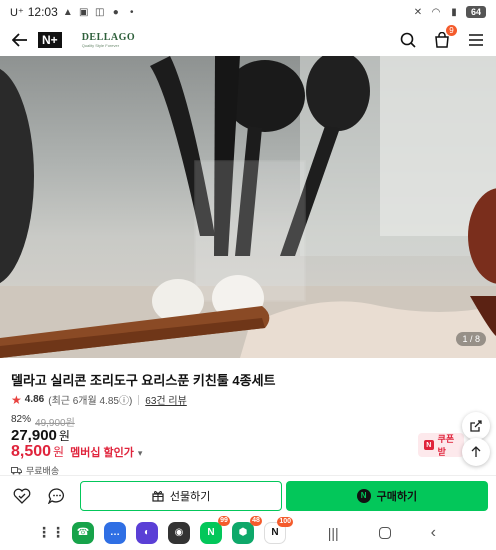  Describe the element at coordinates (429, 445) in the screenshot. I see `naver-n-icon: N` at that location.